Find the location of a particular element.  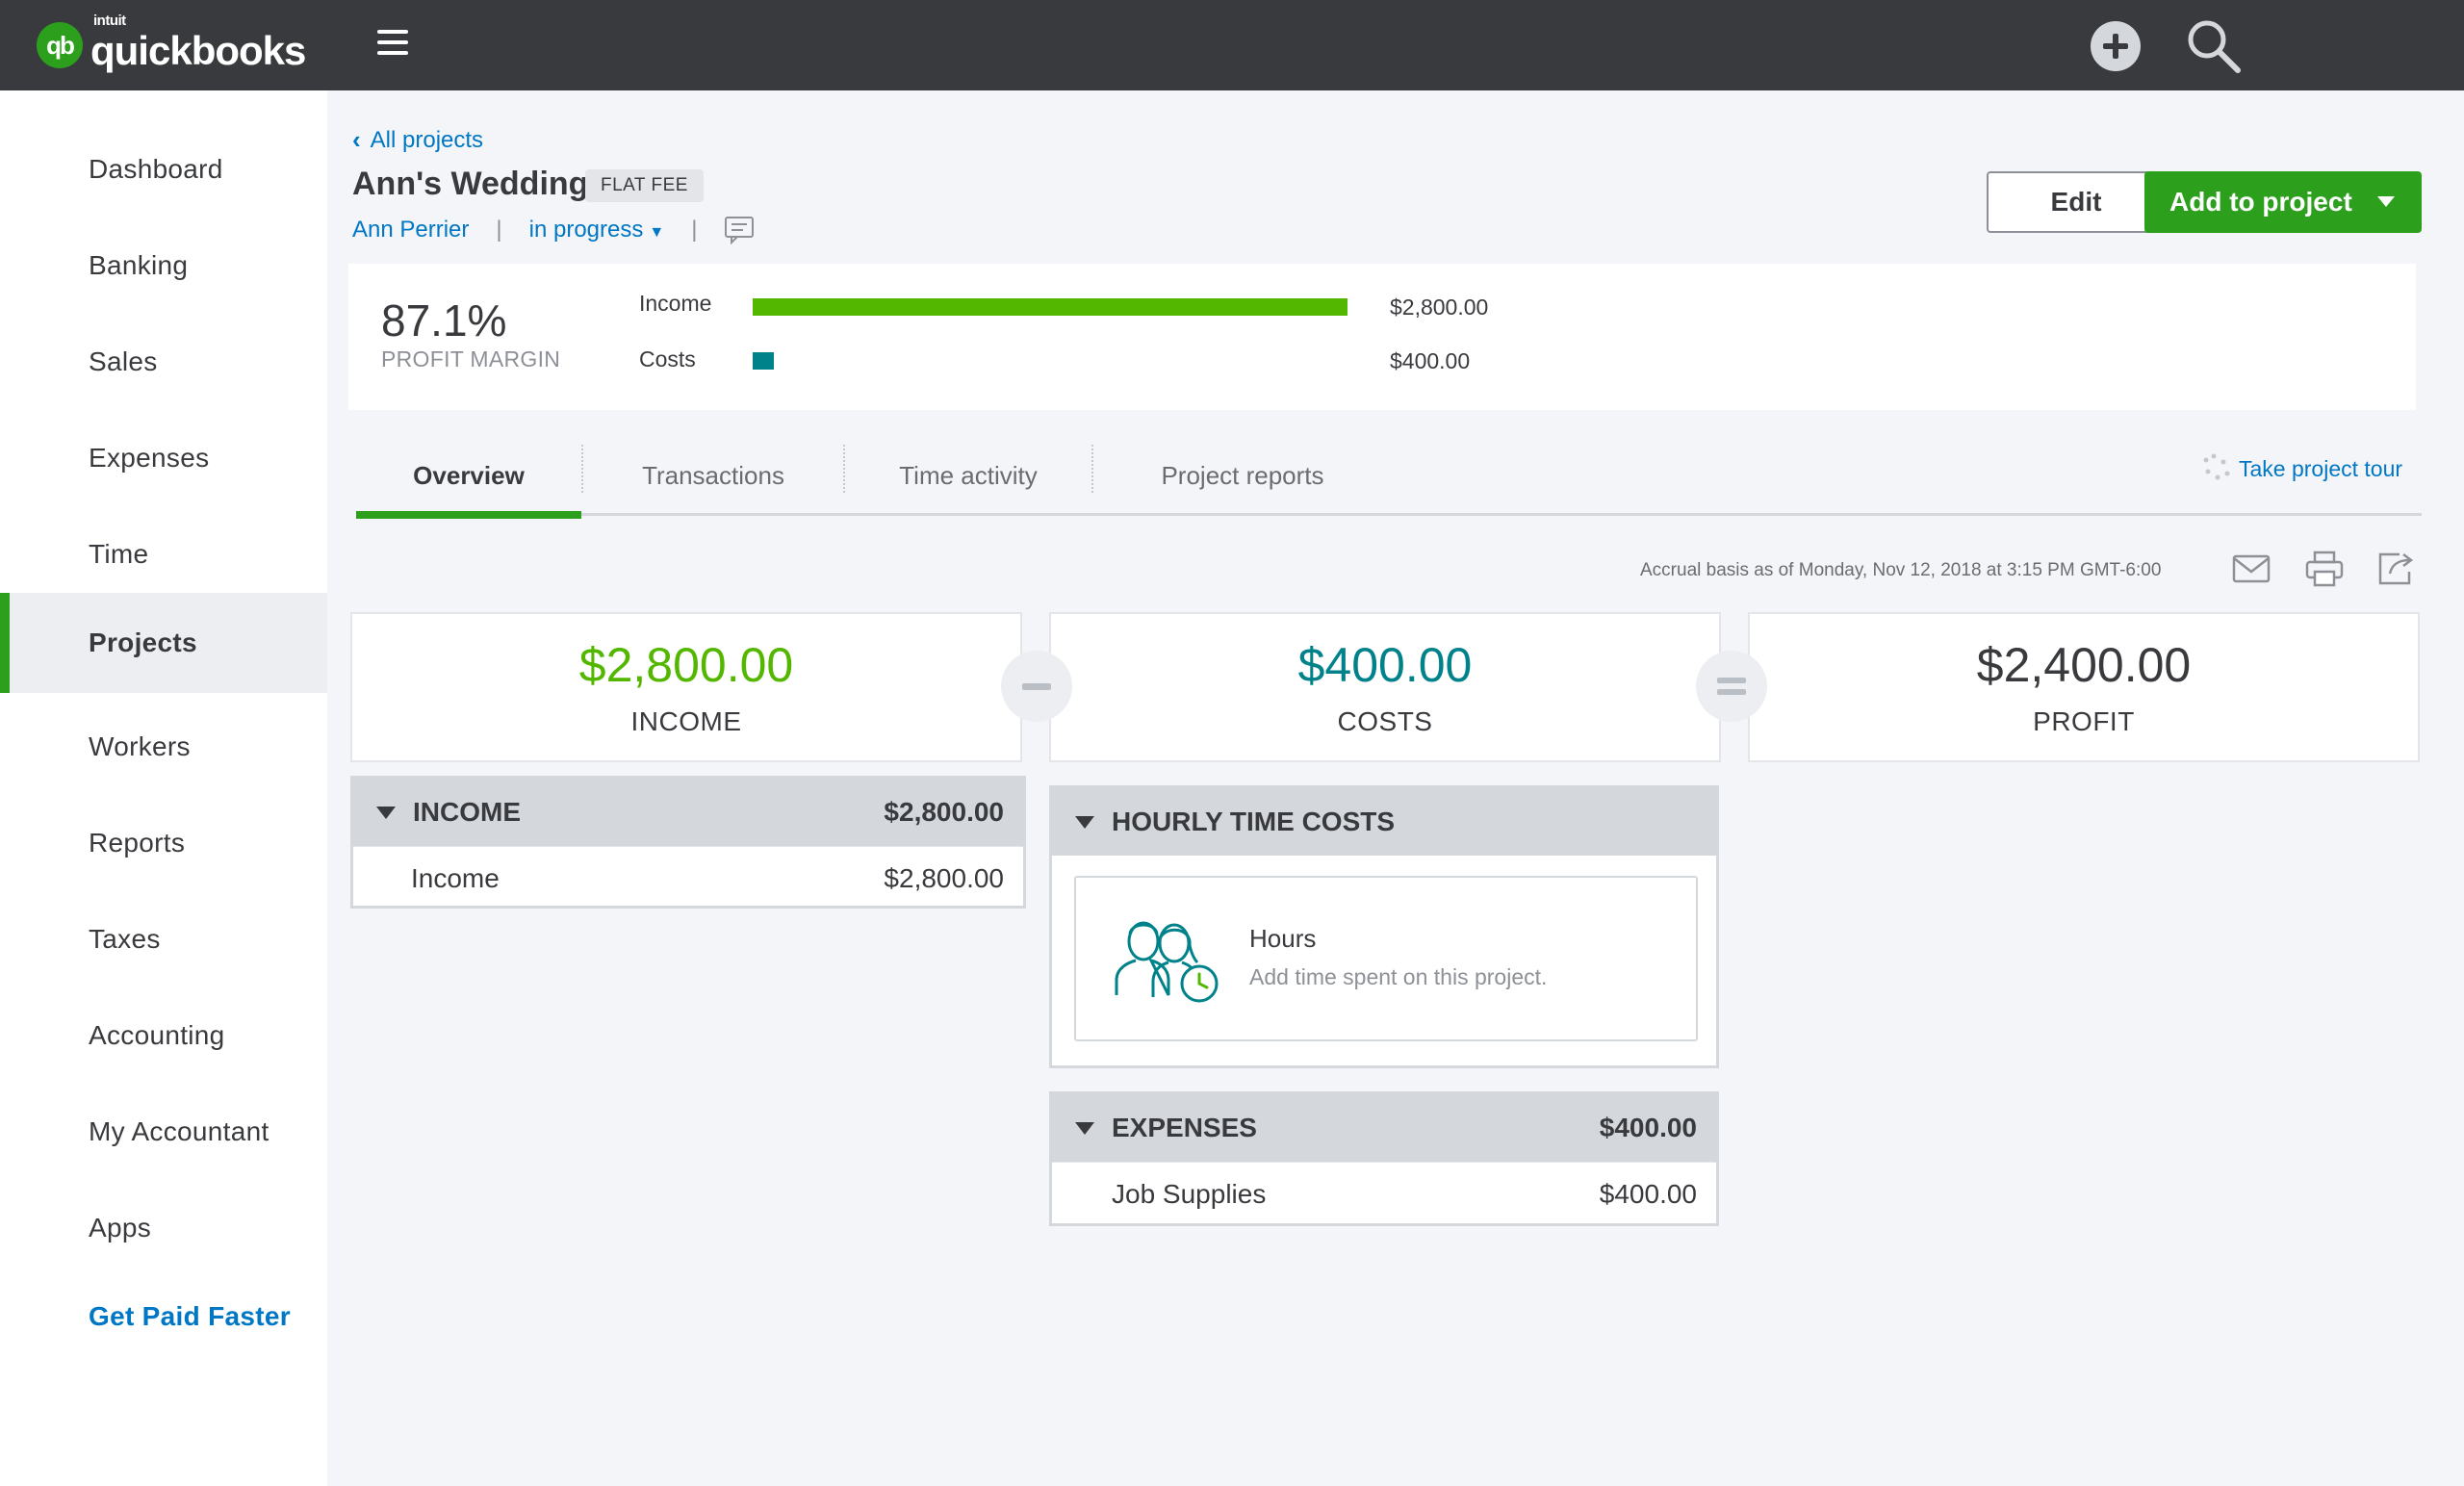

profit-margin-value: 87.1% is located at coordinates (444, 320).